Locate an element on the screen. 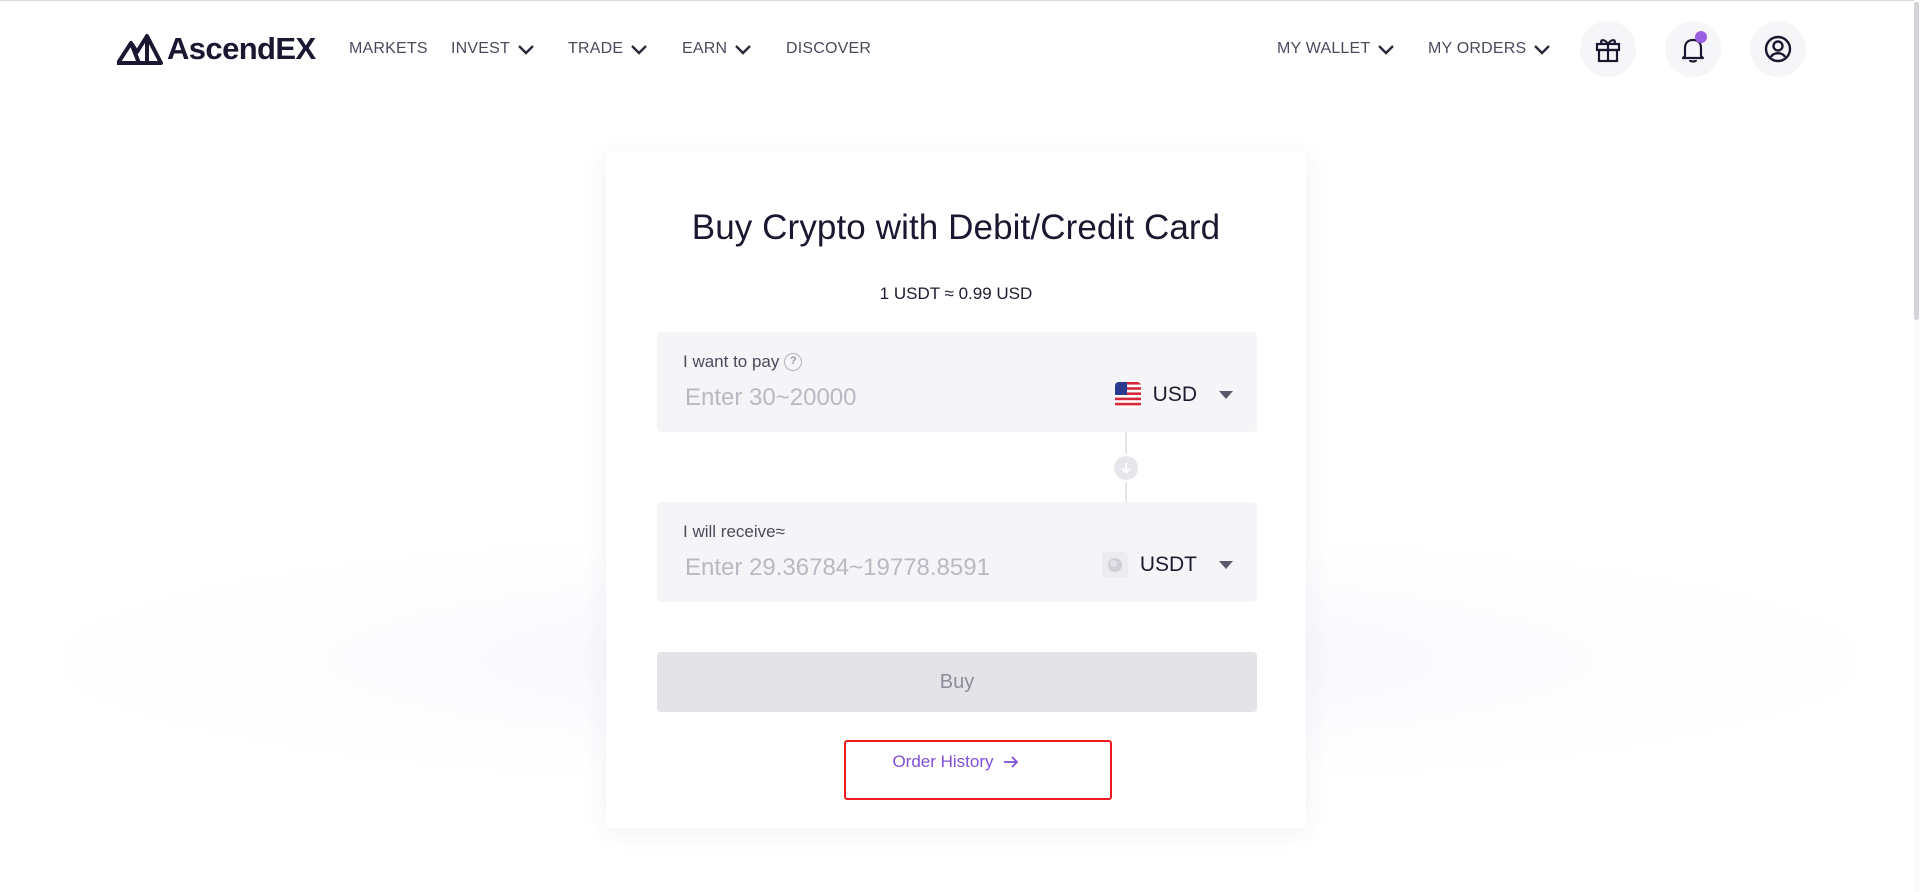  receive-label-row: I will receive≈ is located at coordinates (734, 532).